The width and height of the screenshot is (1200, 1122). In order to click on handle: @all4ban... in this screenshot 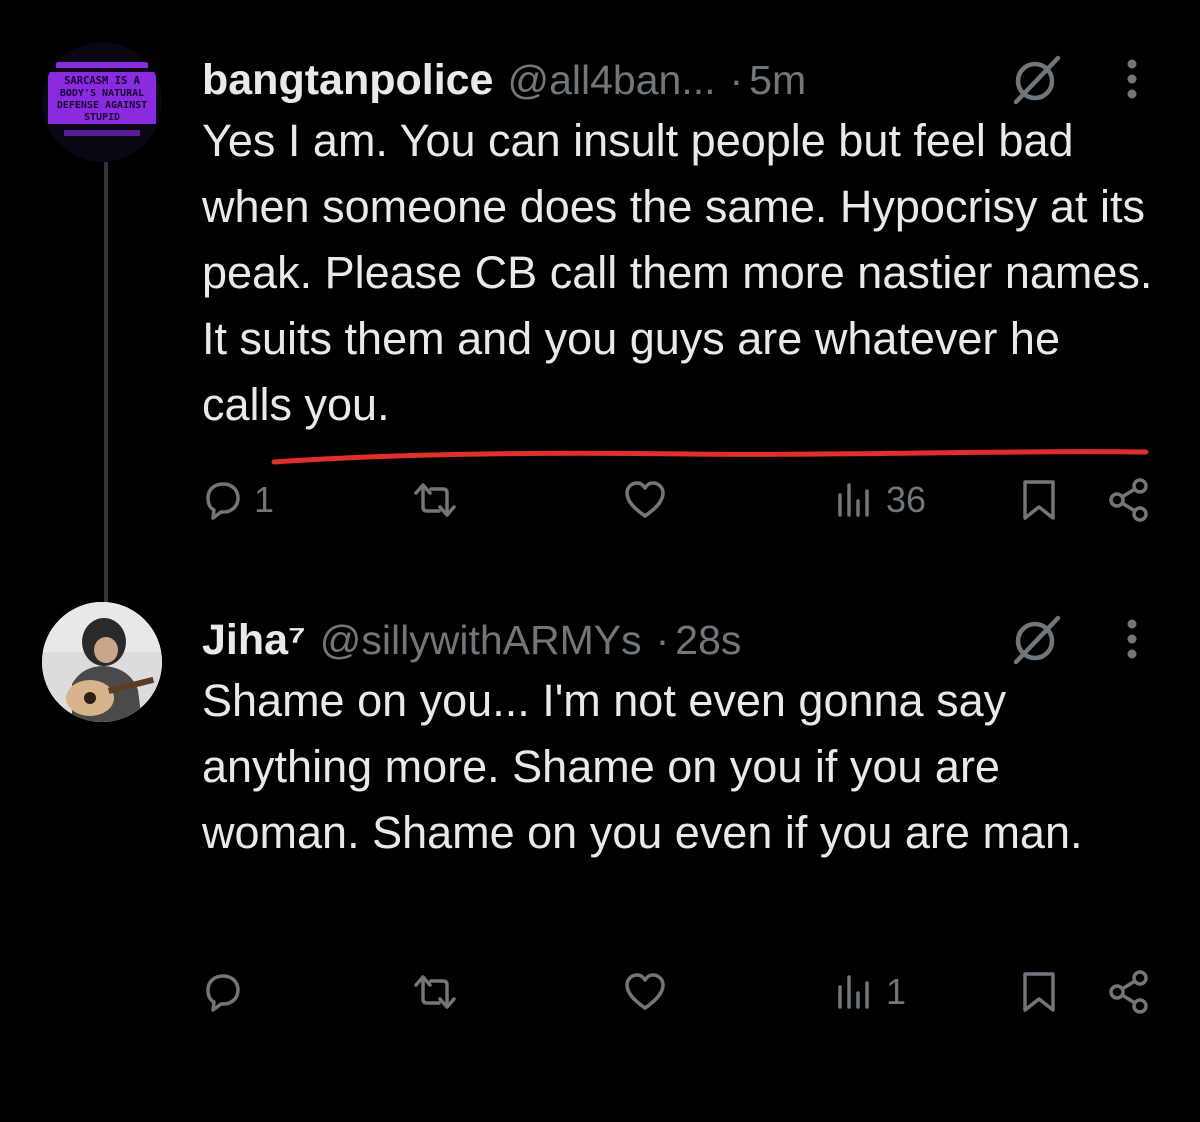, I will do `click(611, 80)`.